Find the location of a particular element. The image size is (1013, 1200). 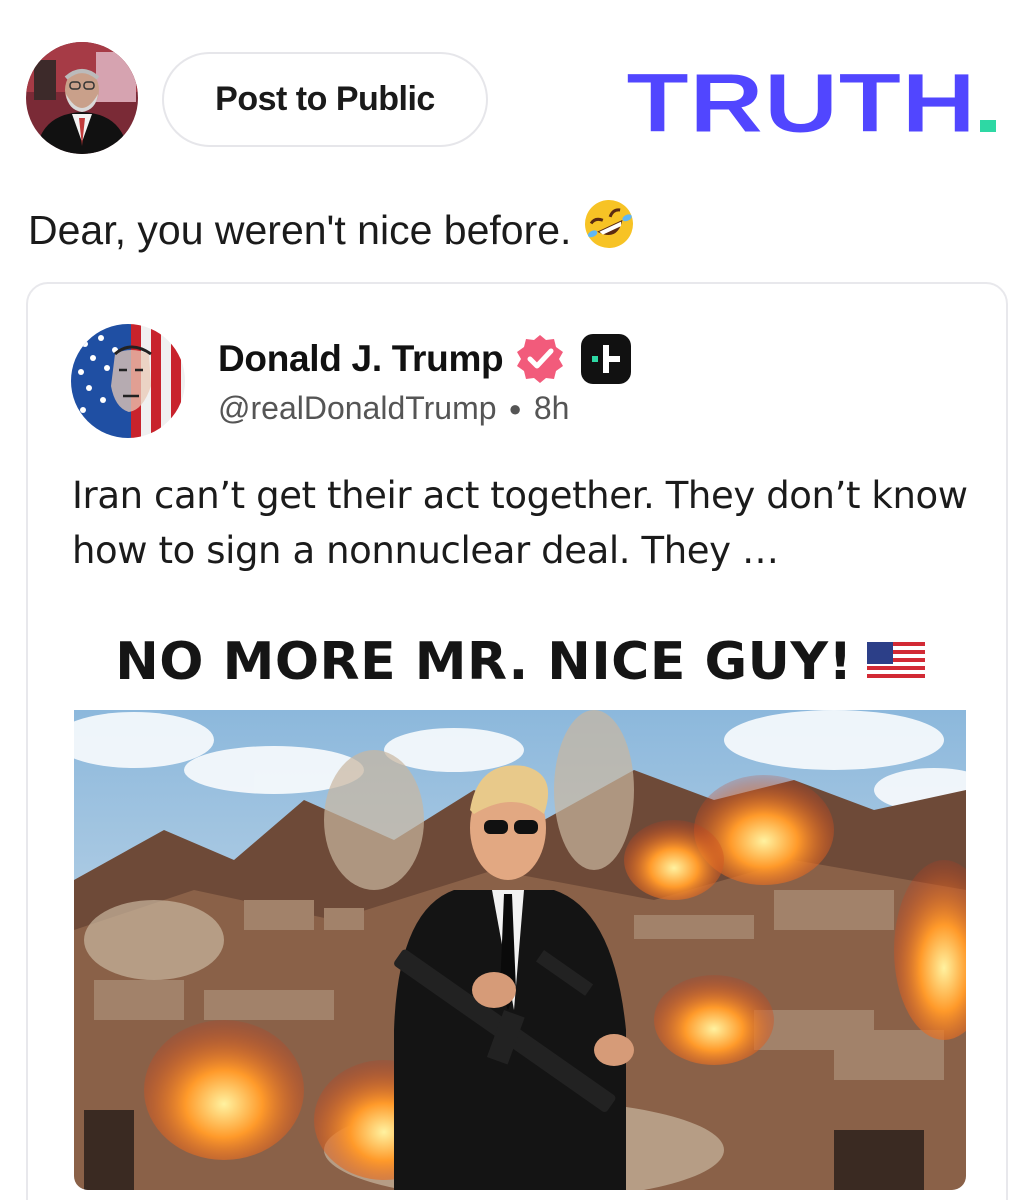

author-handle: @realDonaldTrump is located at coordinates (357, 408).